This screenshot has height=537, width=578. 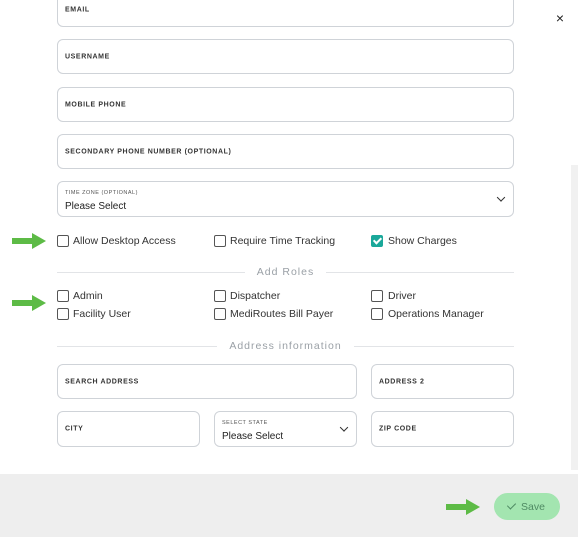 I want to click on state-select-label: SELECT STATE, so click(x=245, y=423).